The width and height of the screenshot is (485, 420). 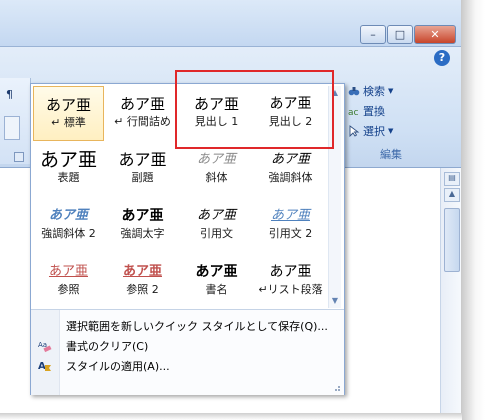 What do you see at coordinates (336, 387) in the screenshot?
I see `resize-grip-icon` at bounding box center [336, 387].